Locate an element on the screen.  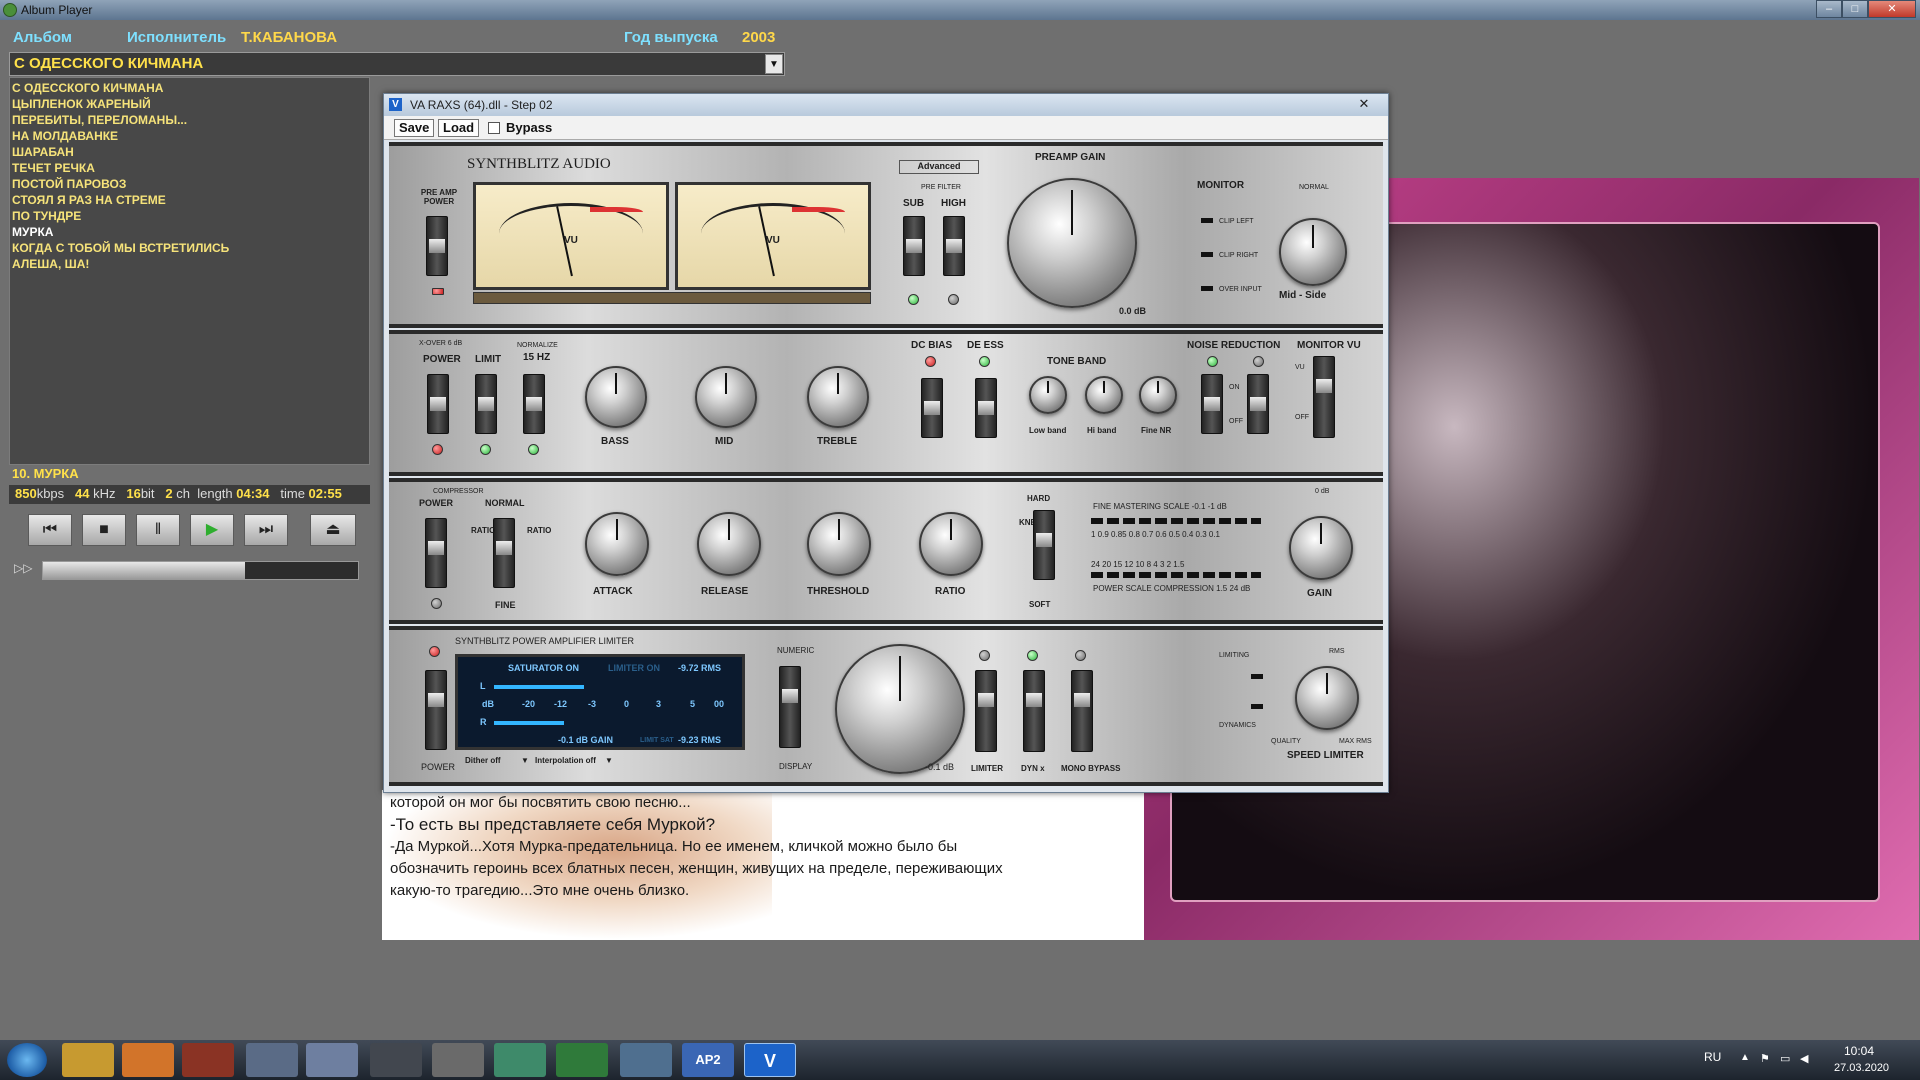
nr-switch-b is located at coordinates (1212, 404).